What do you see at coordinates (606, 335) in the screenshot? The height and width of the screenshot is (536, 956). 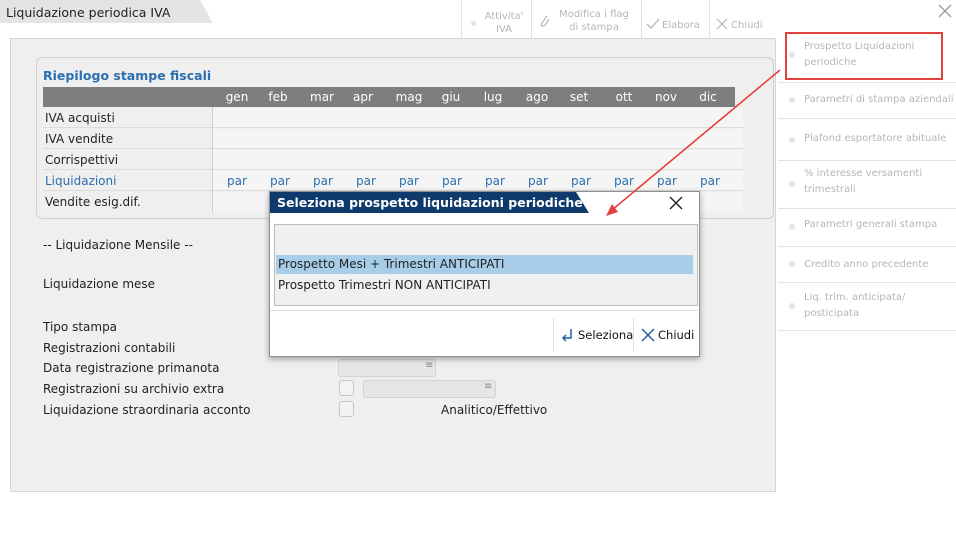 I see `seleziona-label: Seleziona` at bounding box center [606, 335].